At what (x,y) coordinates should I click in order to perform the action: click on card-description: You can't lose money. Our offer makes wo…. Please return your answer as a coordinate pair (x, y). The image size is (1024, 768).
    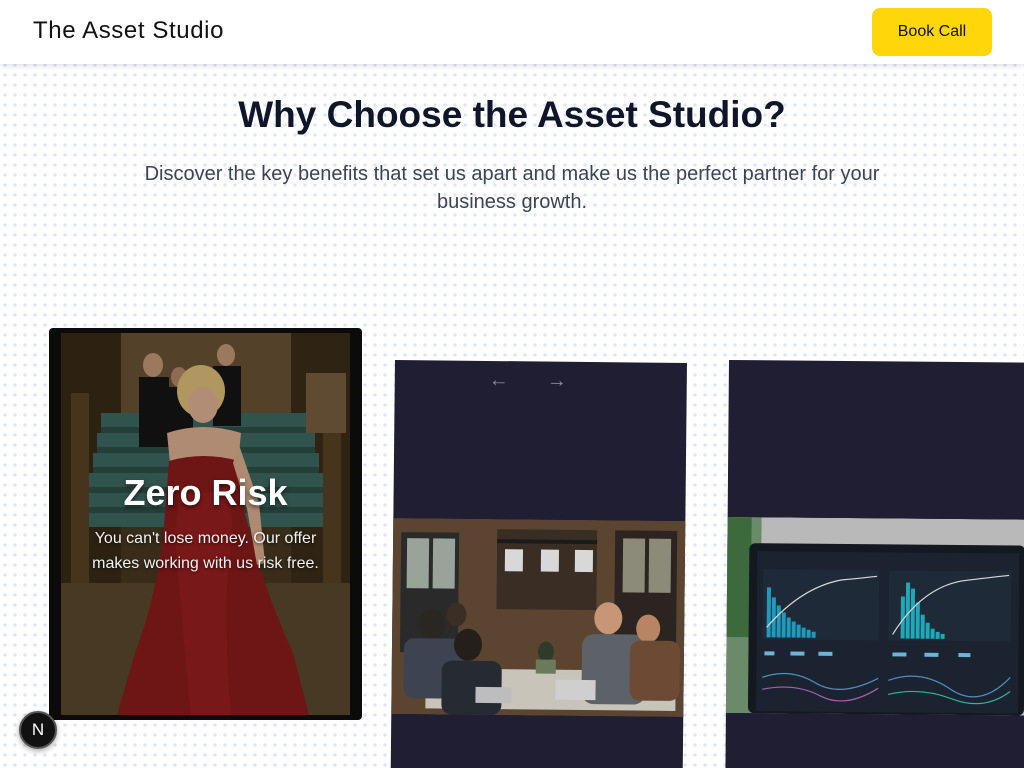
    Looking at the image, I should click on (205, 551).